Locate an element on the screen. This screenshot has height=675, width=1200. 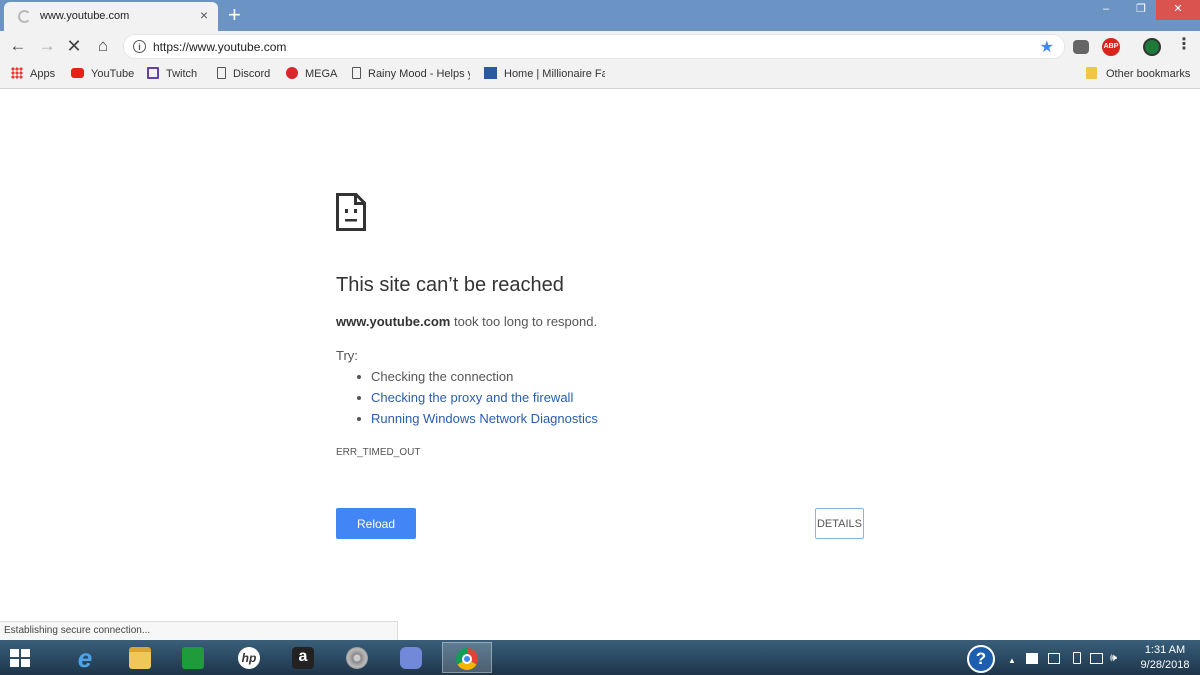
chrome-icon is located at coordinates (467, 659).